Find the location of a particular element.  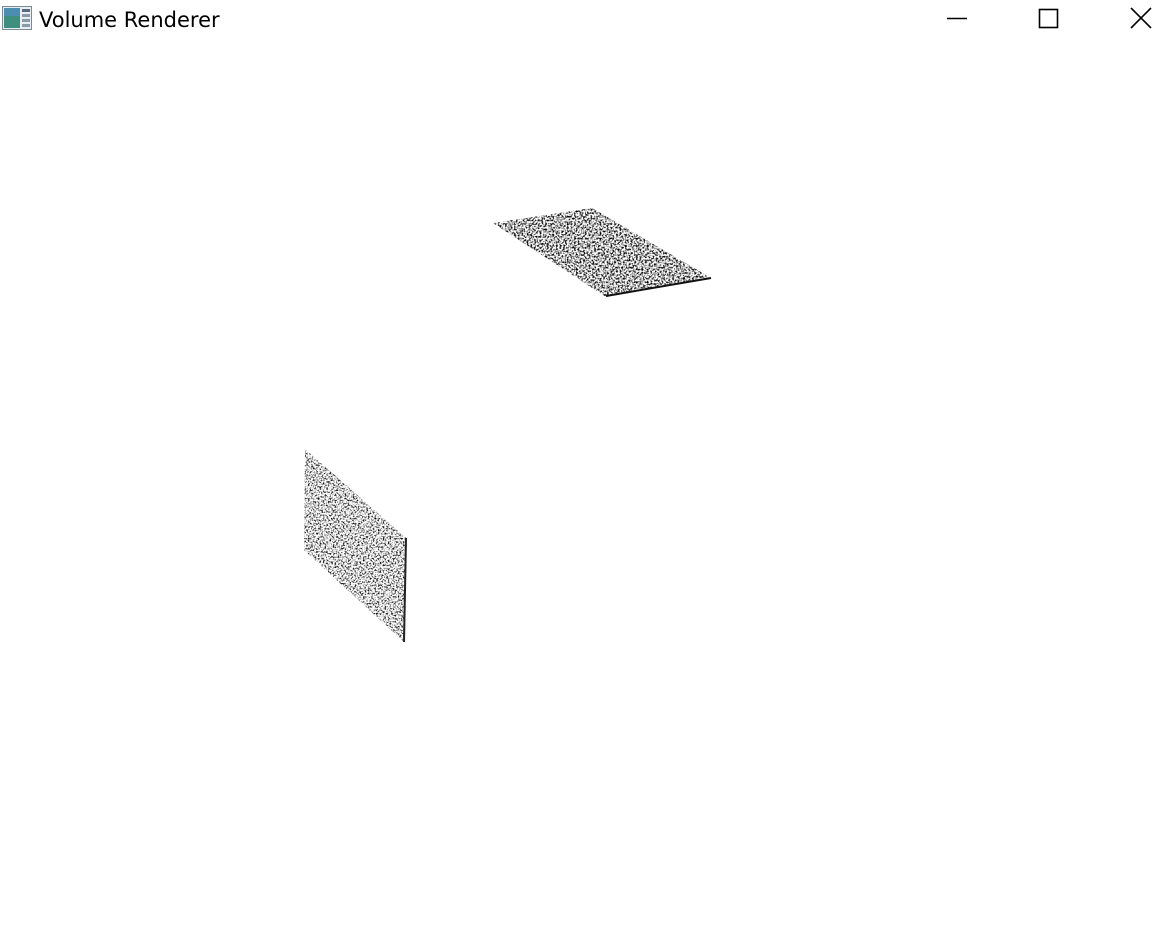

maximize-button is located at coordinates (1048, 20).